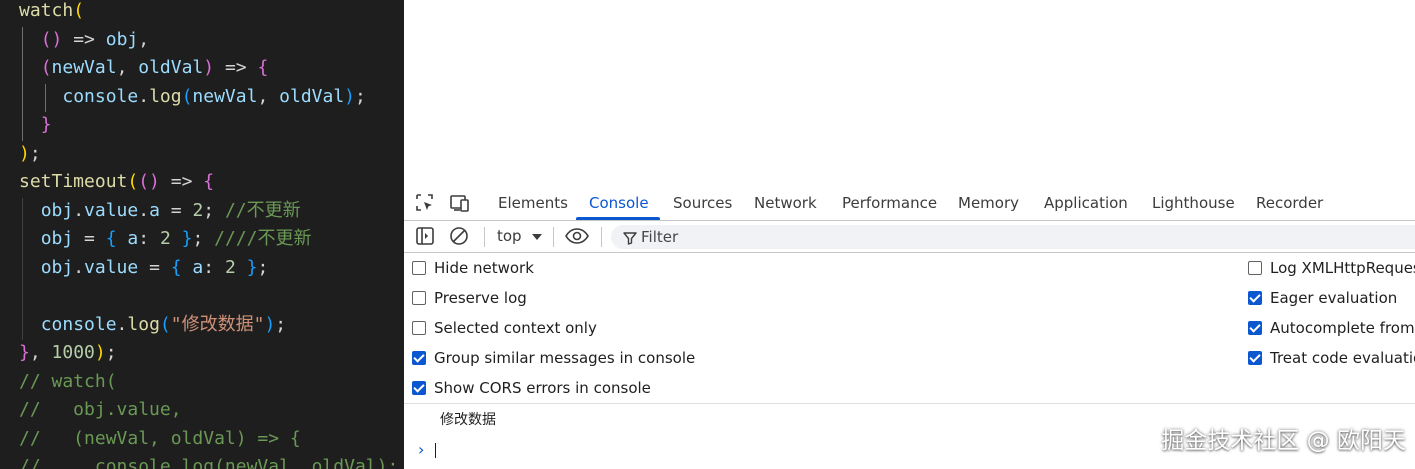 This screenshot has width=1415, height=469. Describe the element at coordinates (1289, 203) in the screenshot. I see `tab-recorder: Recorder` at that location.